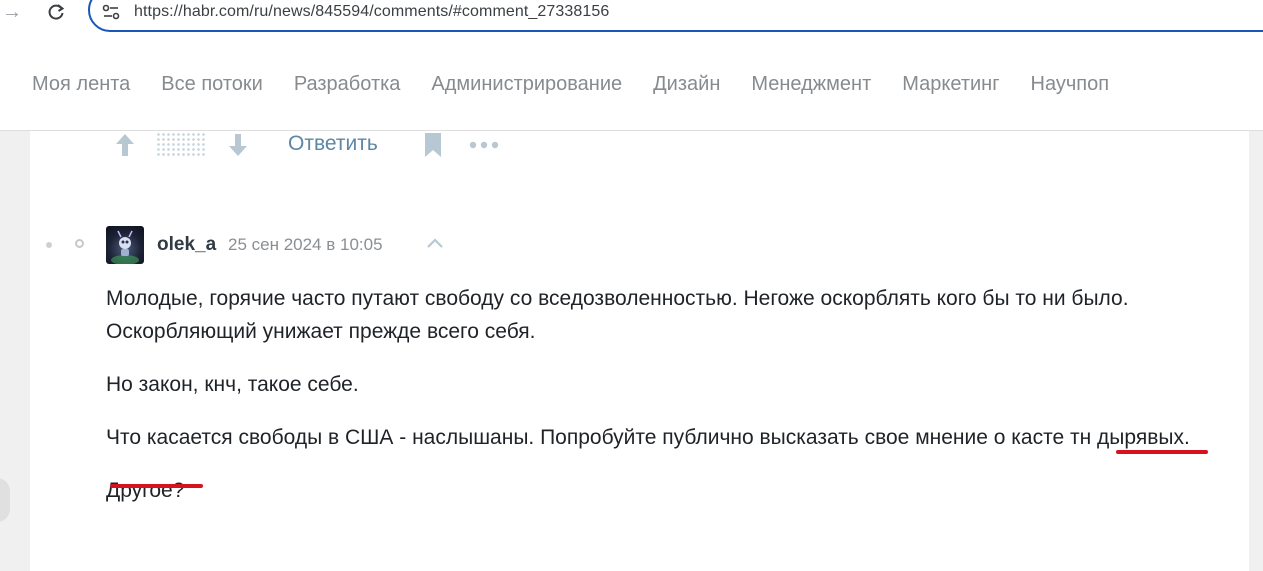  I want to click on rating-hidden-placeholder, so click(181, 145).